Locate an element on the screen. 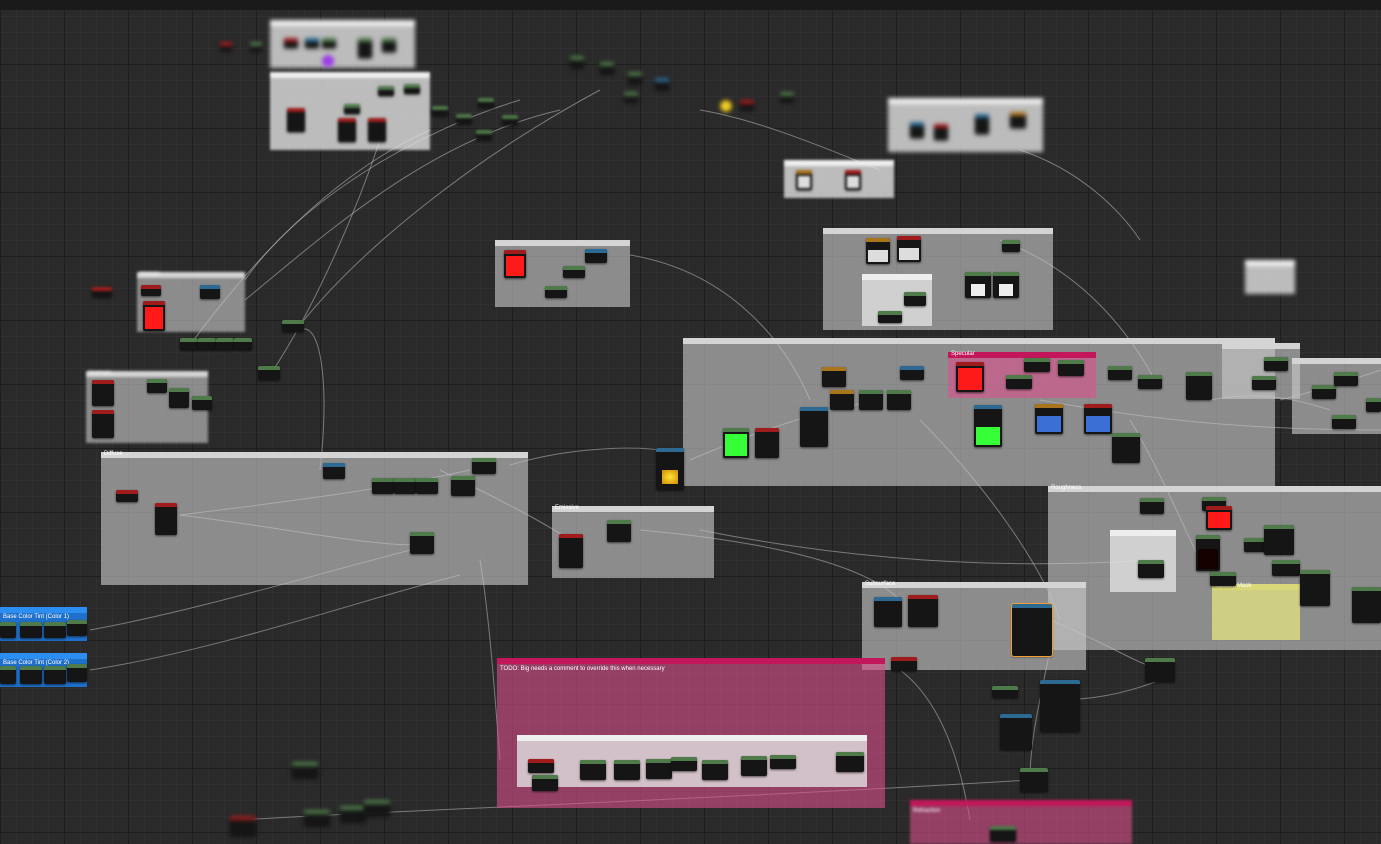  comment-box-opacity-mask: Opacity Mask is located at coordinates (1256, 611).